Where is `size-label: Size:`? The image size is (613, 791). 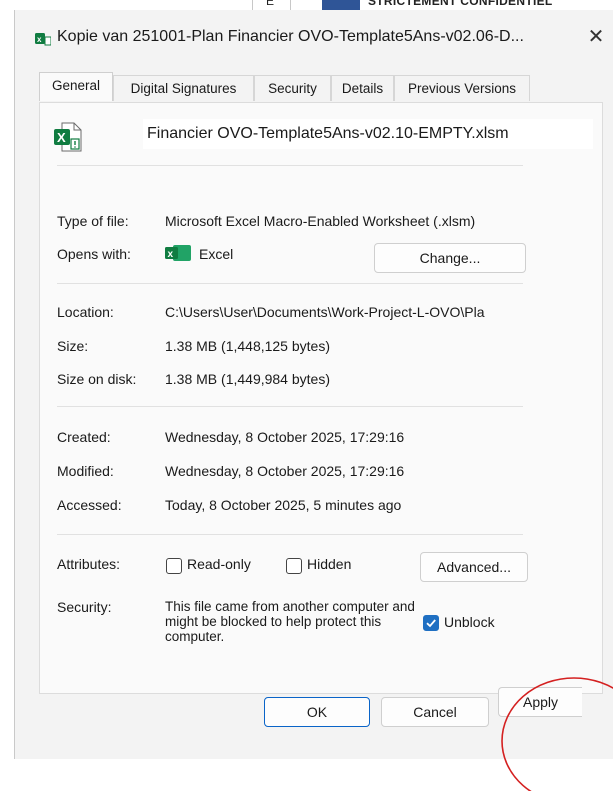 size-label: Size: is located at coordinates (73, 346).